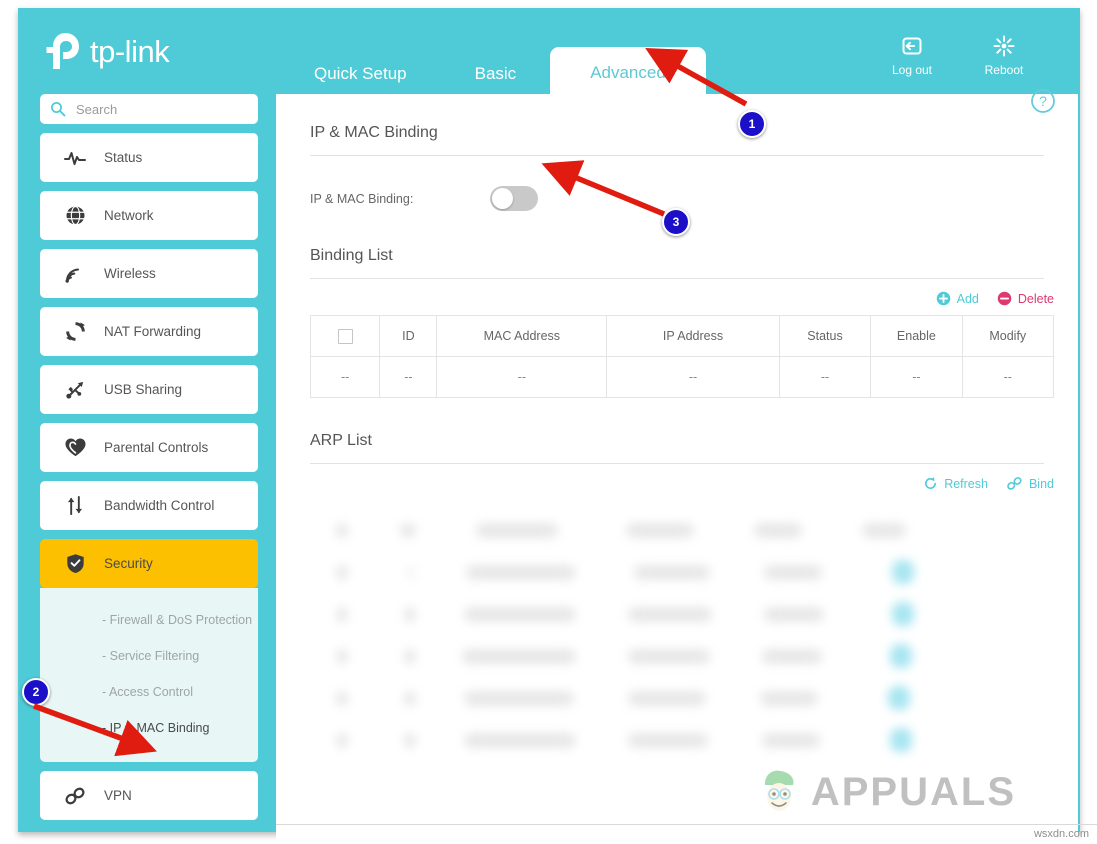 This screenshot has width=1097, height=844. I want to click on annotation-marker-1: 1, so click(752, 124).